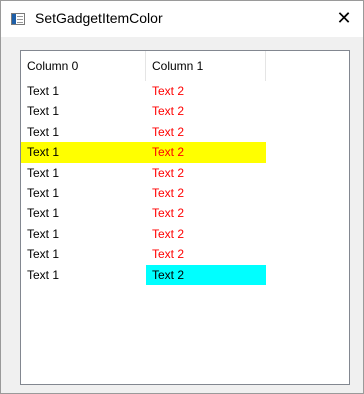 The height and width of the screenshot is (394, 364). I want to click on close-button: ✕, so click(344, 18).